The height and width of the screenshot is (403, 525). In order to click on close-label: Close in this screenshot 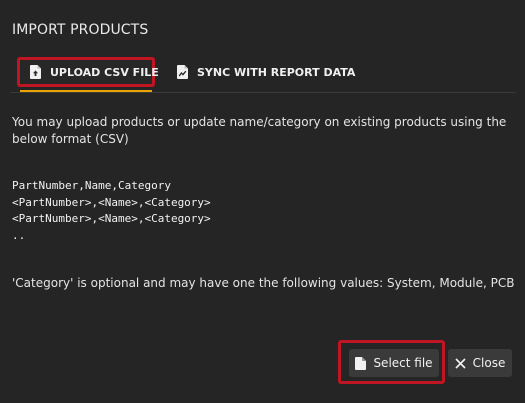, I will do `click(489, 363)`.